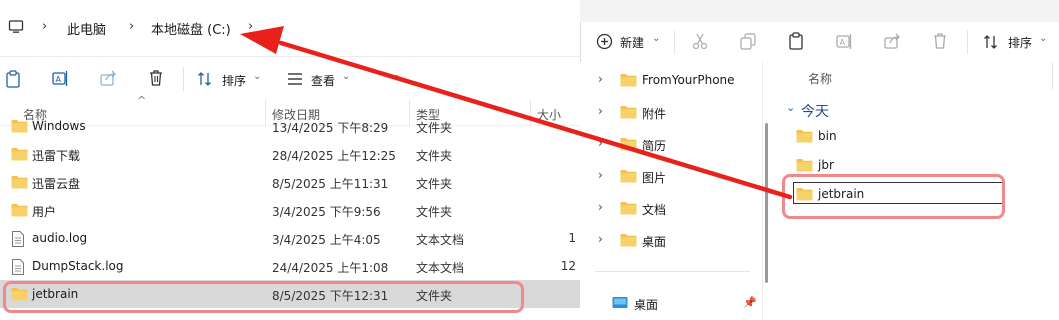  I want to click on row-name: 迅雷云盘, so click(56, 184).